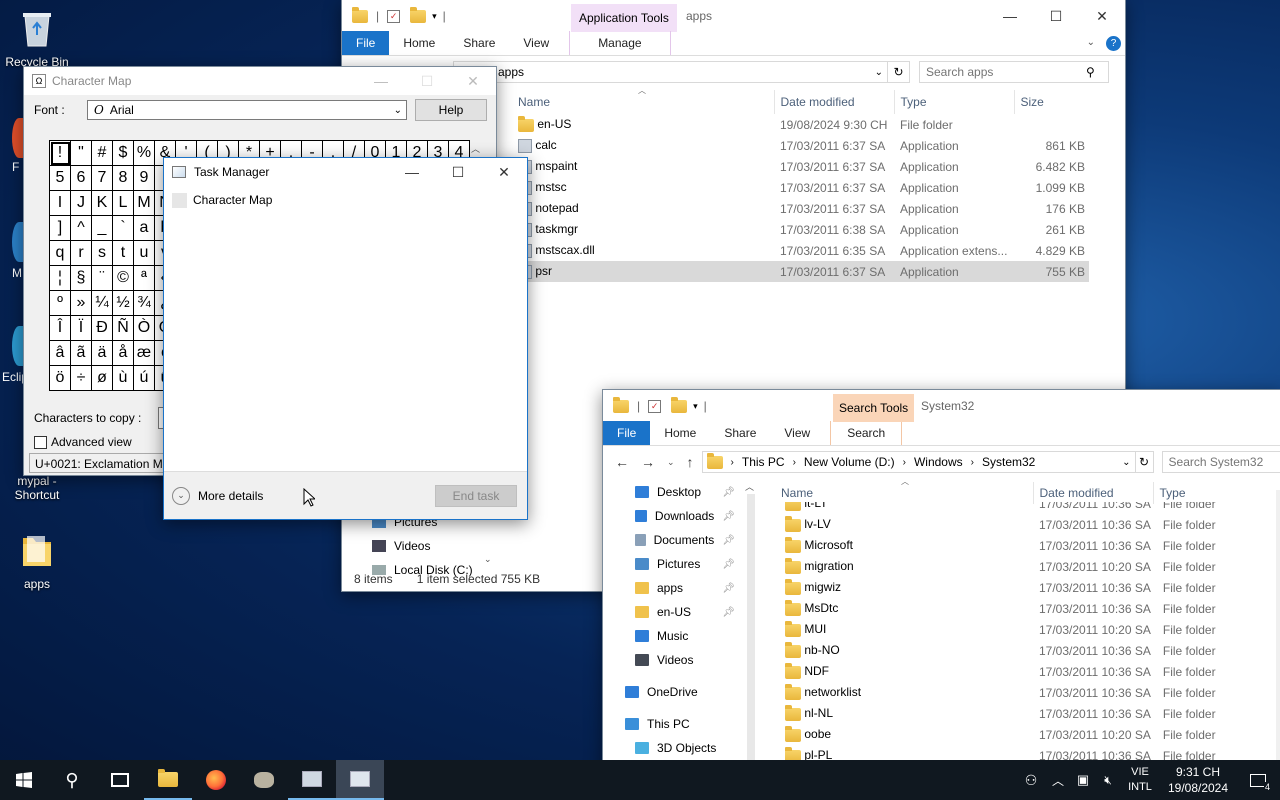 The width and height of the screenshot is (1280, 800). What do you see at coordinates (671, 462) in the screenshot?
I see `recent-locations-icon: ⌄` at bounding box center [671, 462].